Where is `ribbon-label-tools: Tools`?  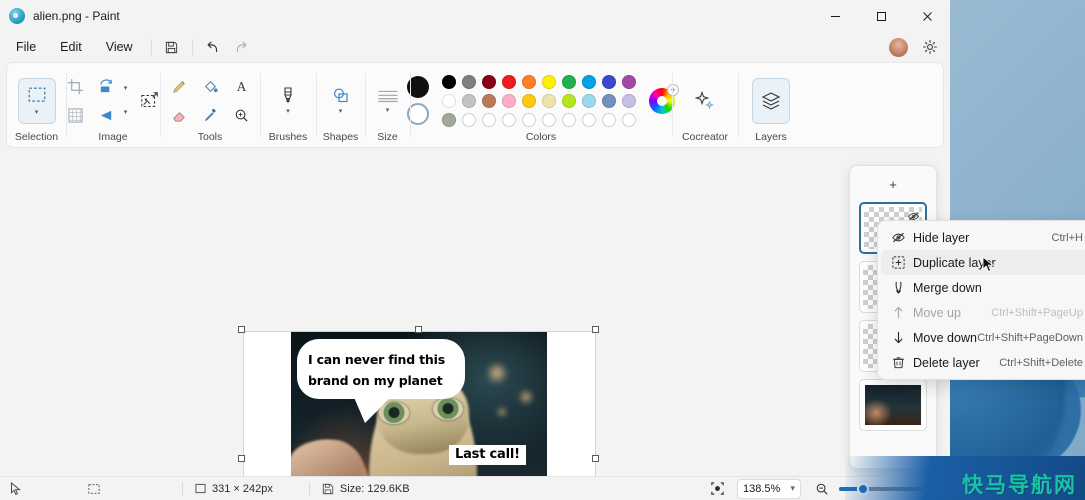 ribbon-label-tools: Tools is located at coordinates (210, 137).